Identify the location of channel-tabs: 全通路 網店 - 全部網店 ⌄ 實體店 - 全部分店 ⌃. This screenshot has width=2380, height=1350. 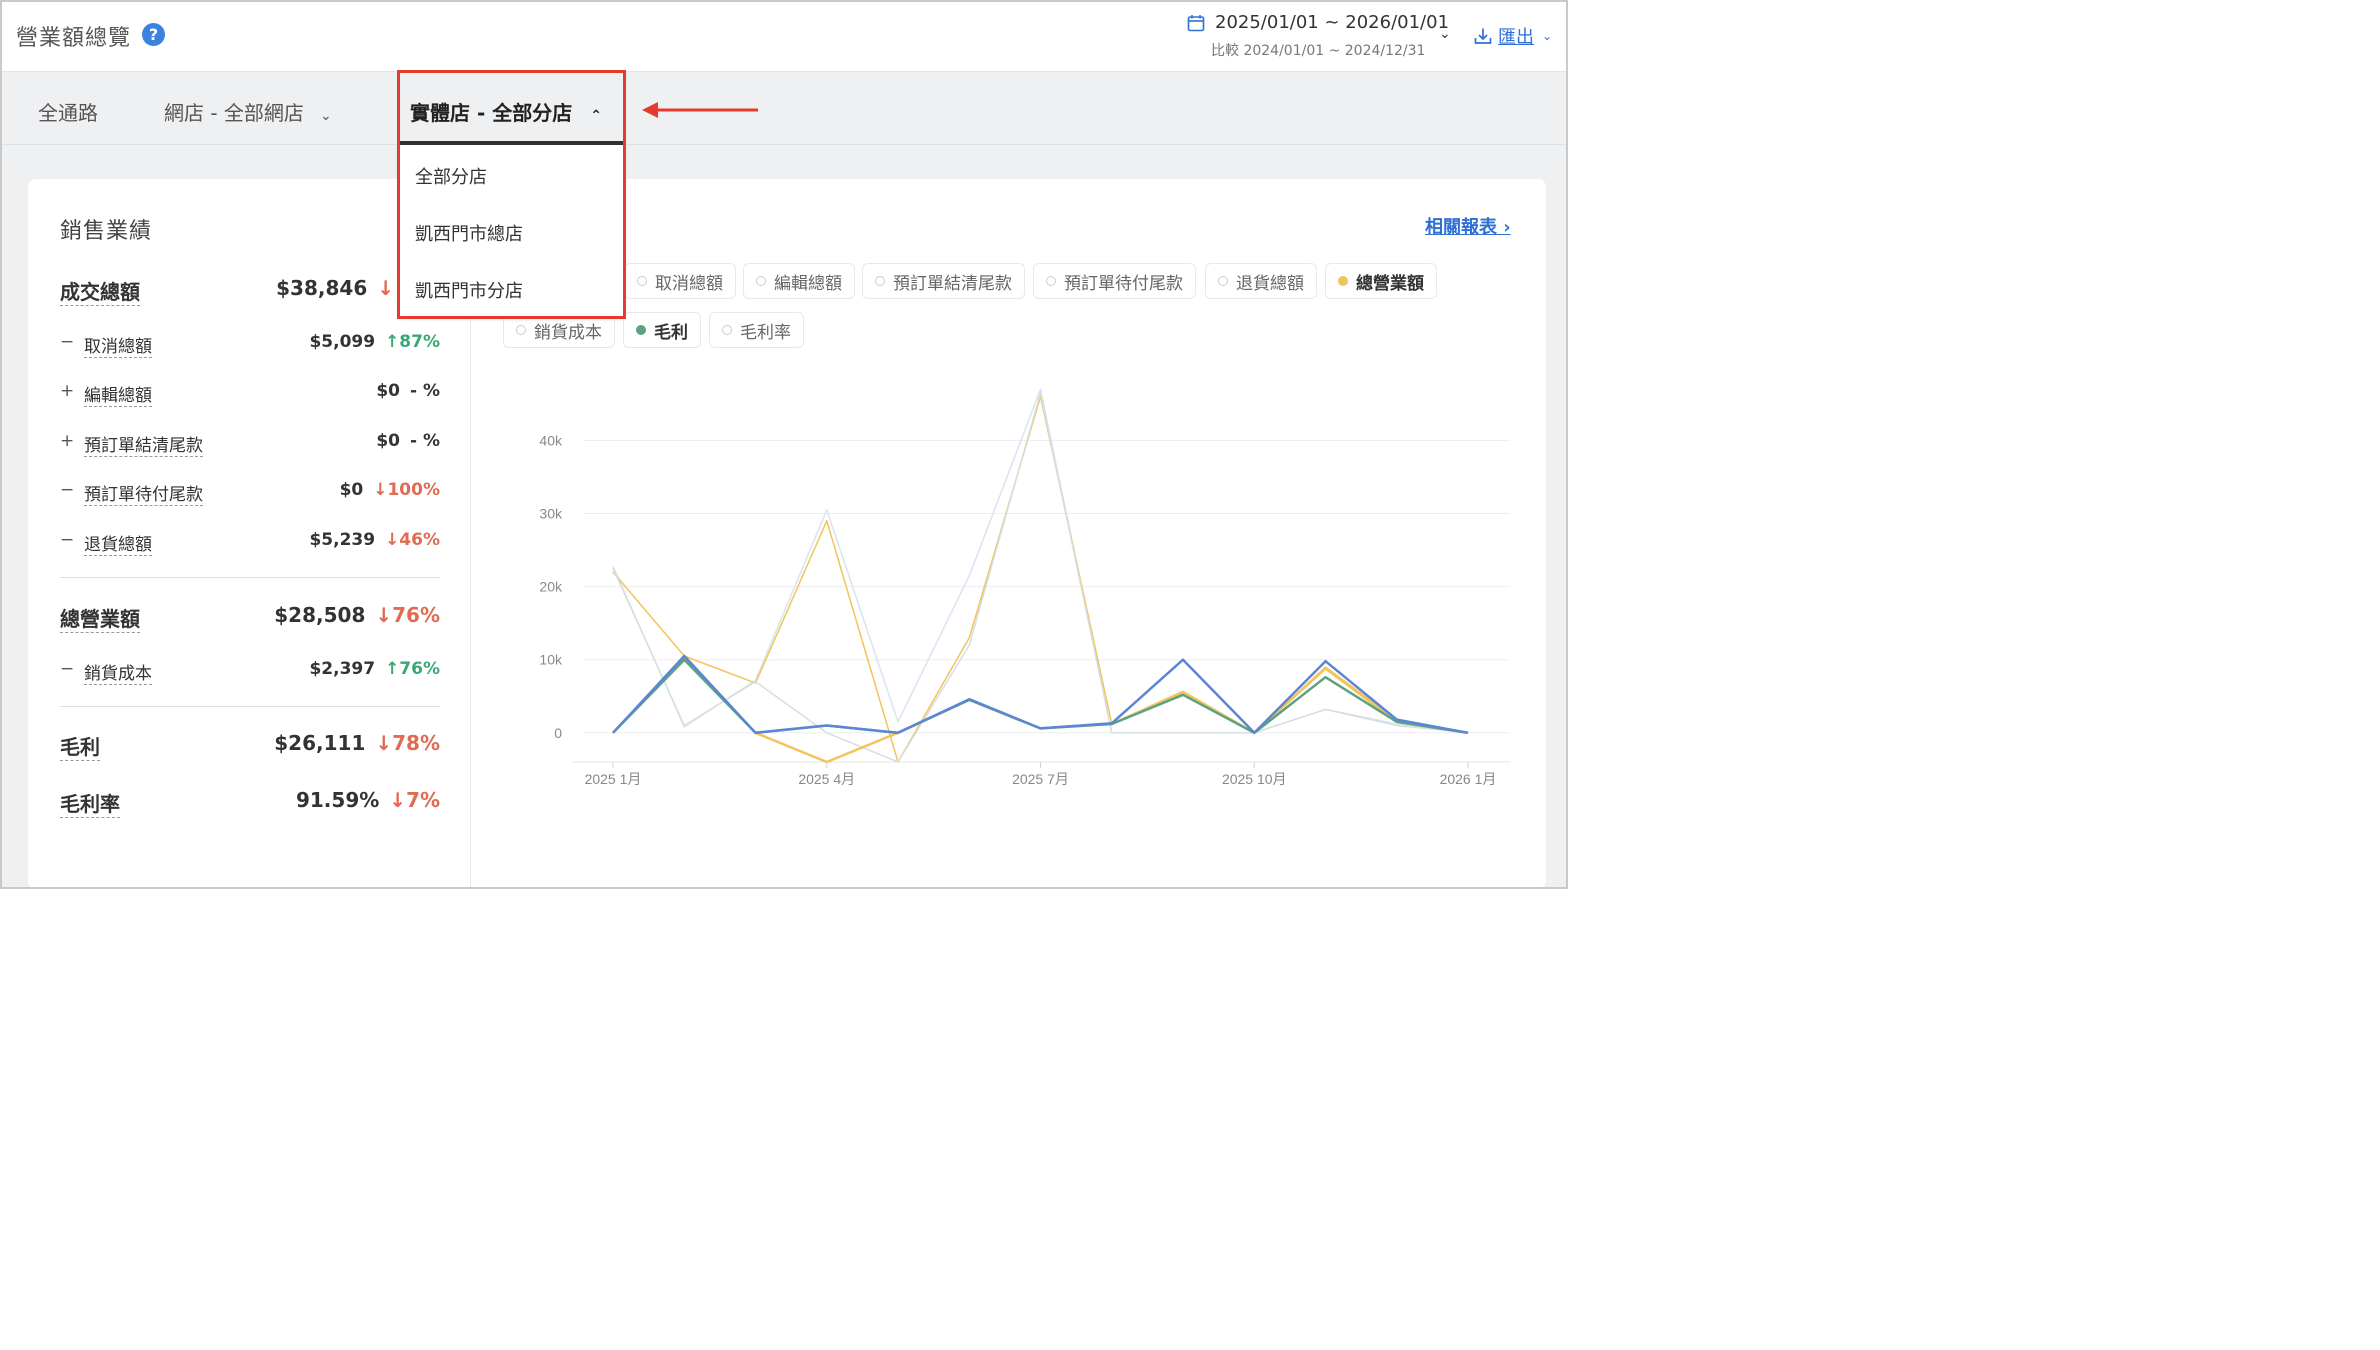
(784, 109).